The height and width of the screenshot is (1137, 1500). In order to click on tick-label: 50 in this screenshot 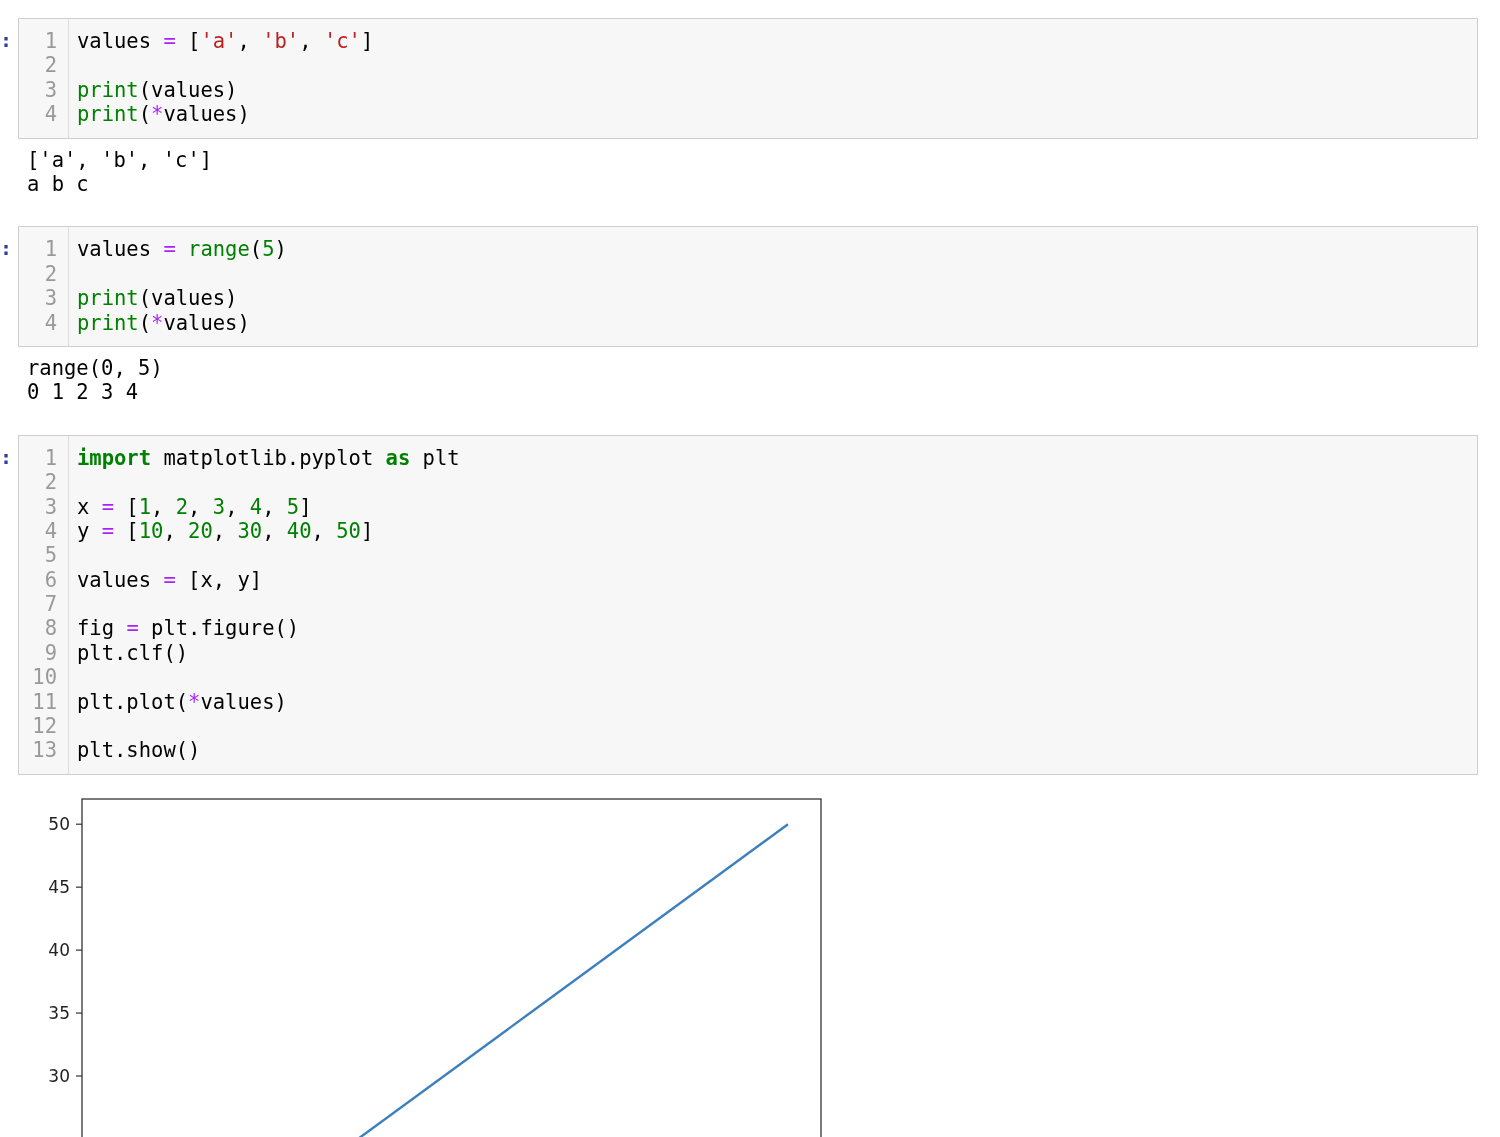, I will do `click(59, 824)`.